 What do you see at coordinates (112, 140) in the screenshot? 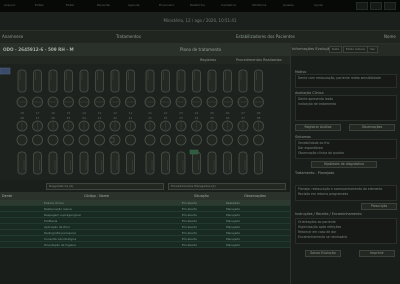
I see `marked-point` at bounding box center [112, 140].